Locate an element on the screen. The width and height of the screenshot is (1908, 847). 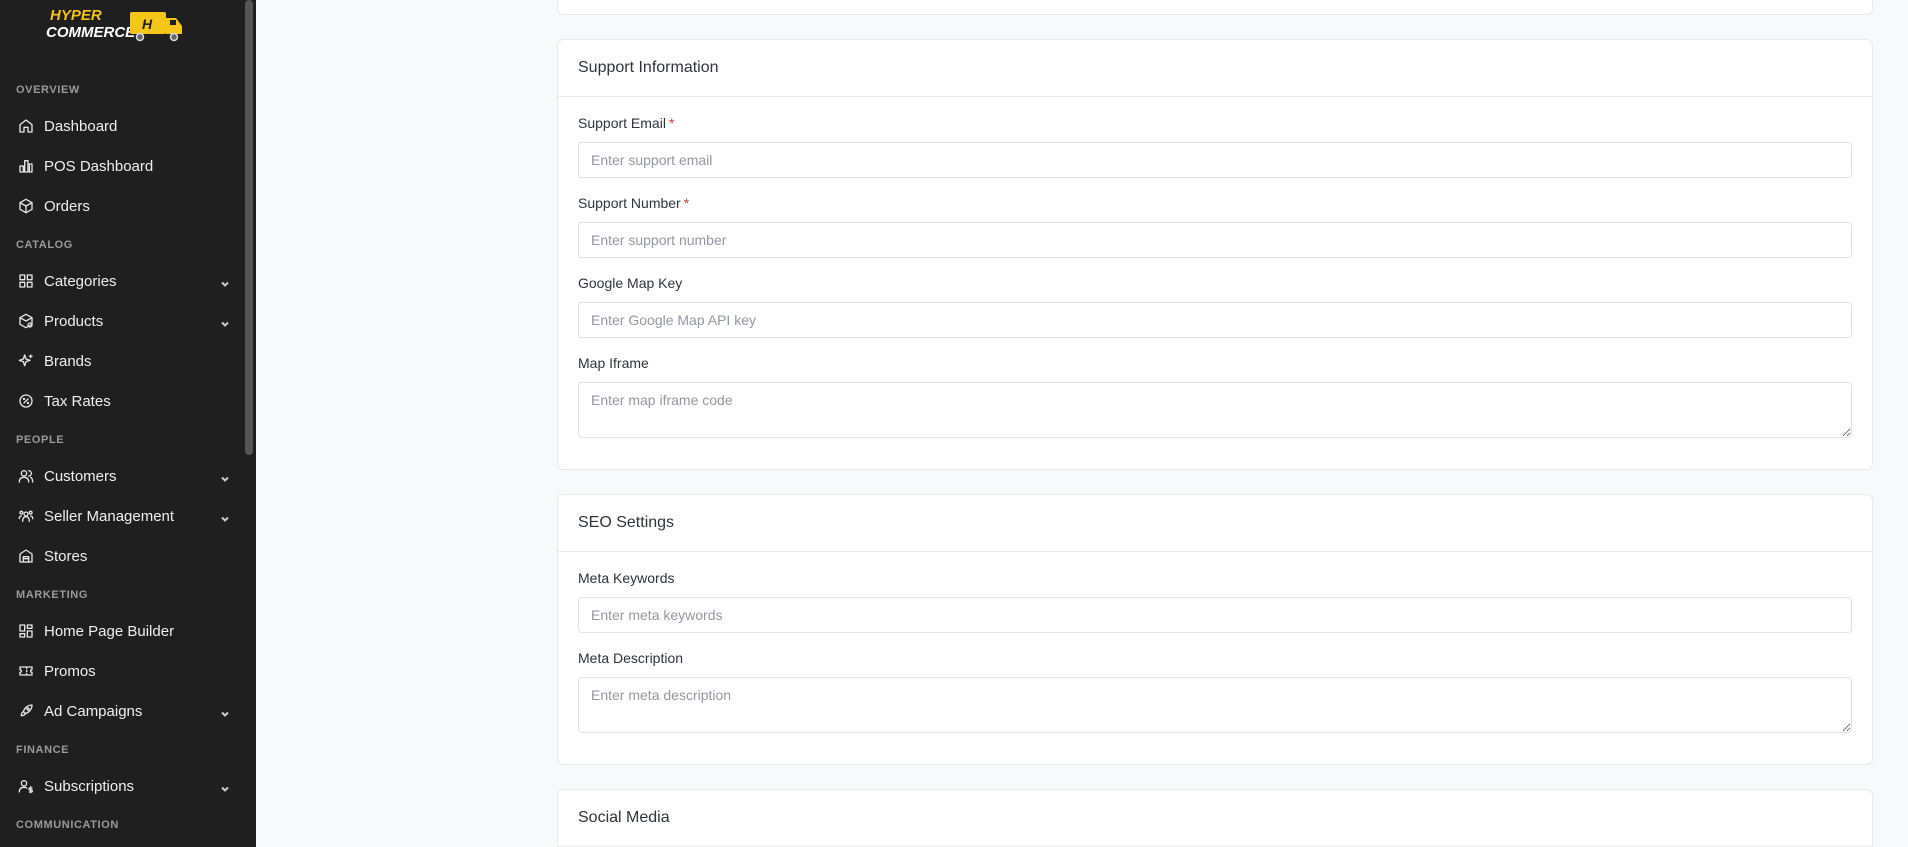
sidebar-item-home-page-builder: Home Page Builder is located at coordinates (119, 631).